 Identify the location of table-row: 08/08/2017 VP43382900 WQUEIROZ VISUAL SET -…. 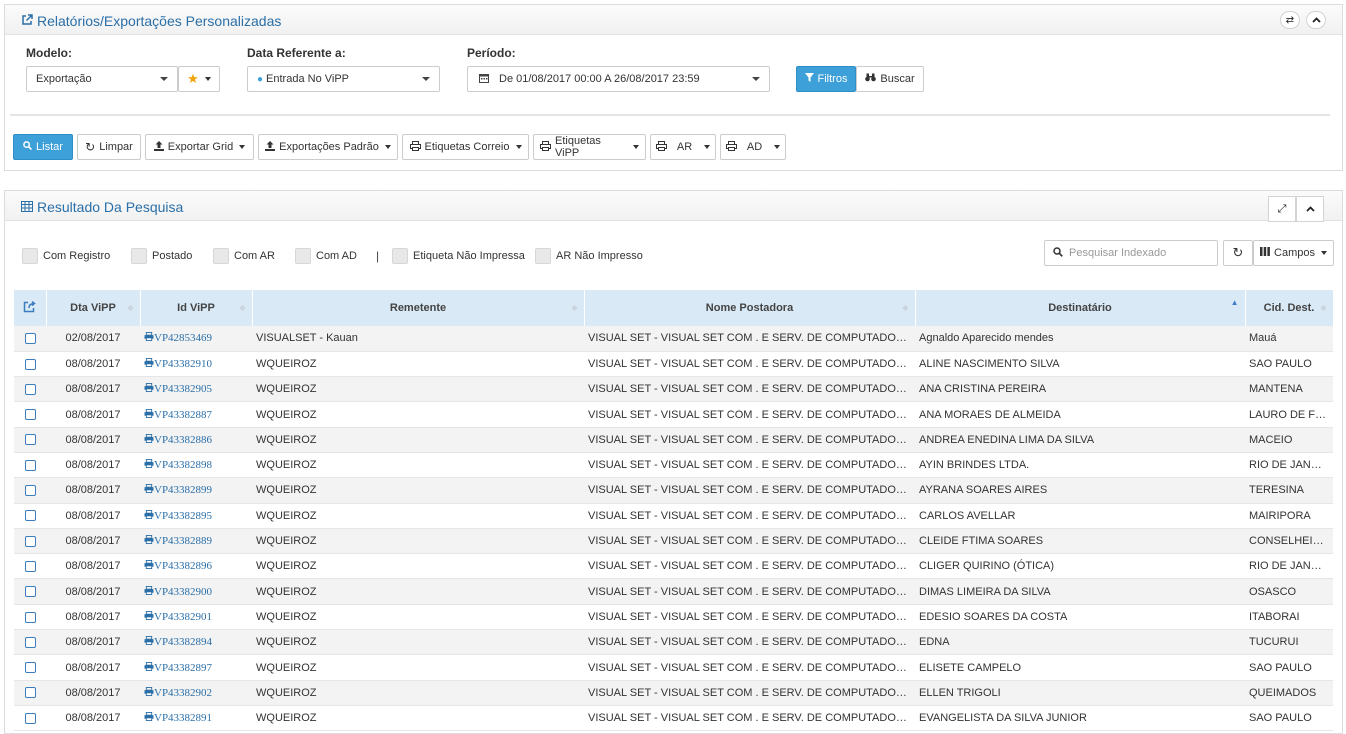
(673, 591).